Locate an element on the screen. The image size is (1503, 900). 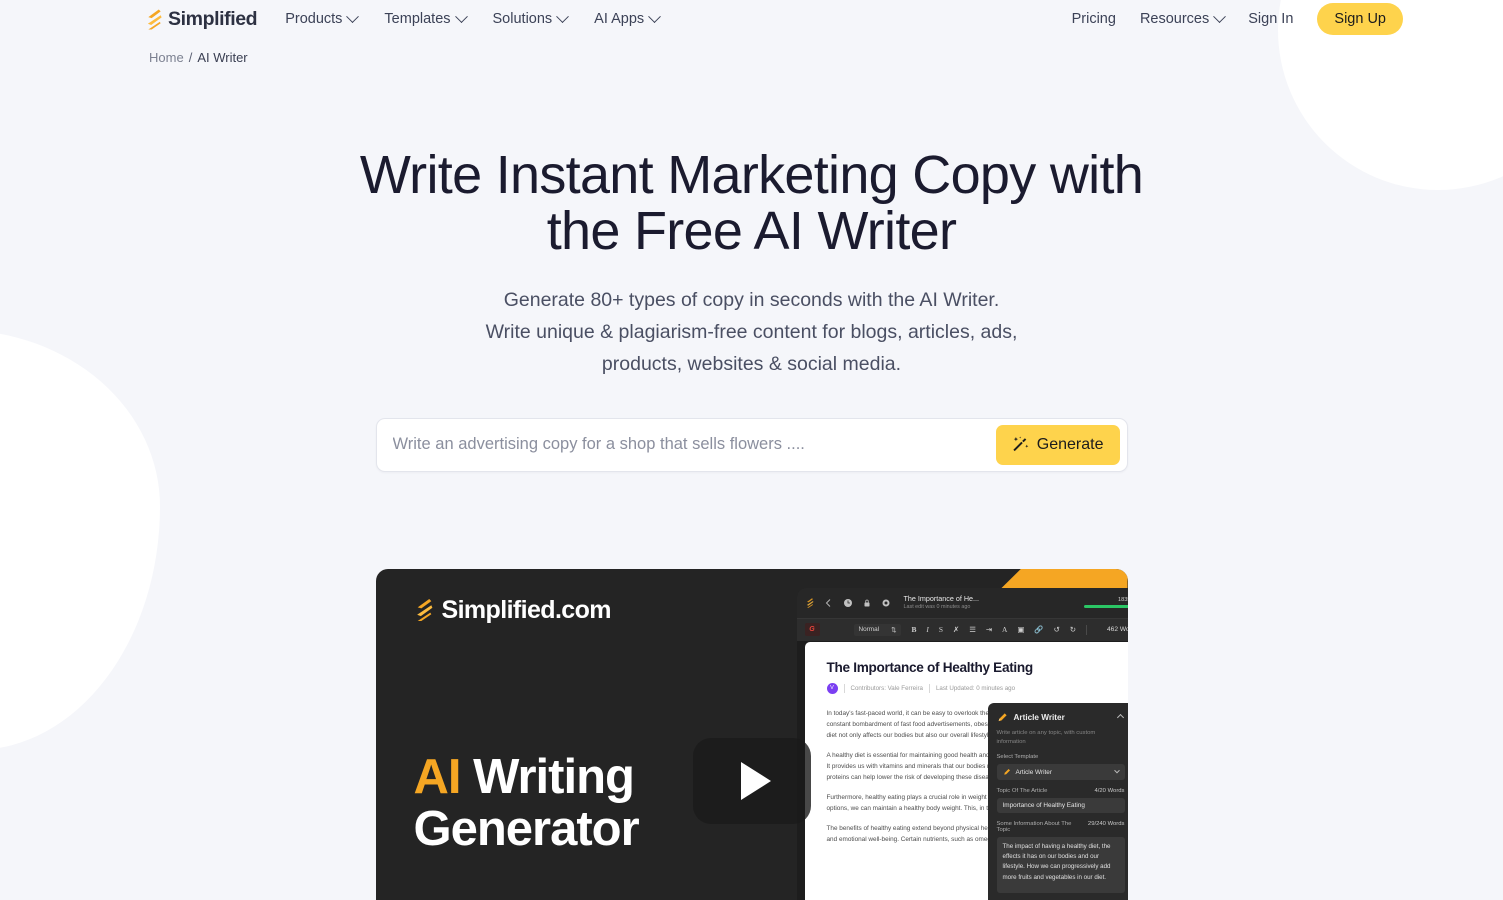
prompt-bar: Generate is located at coordinates (751, 444).